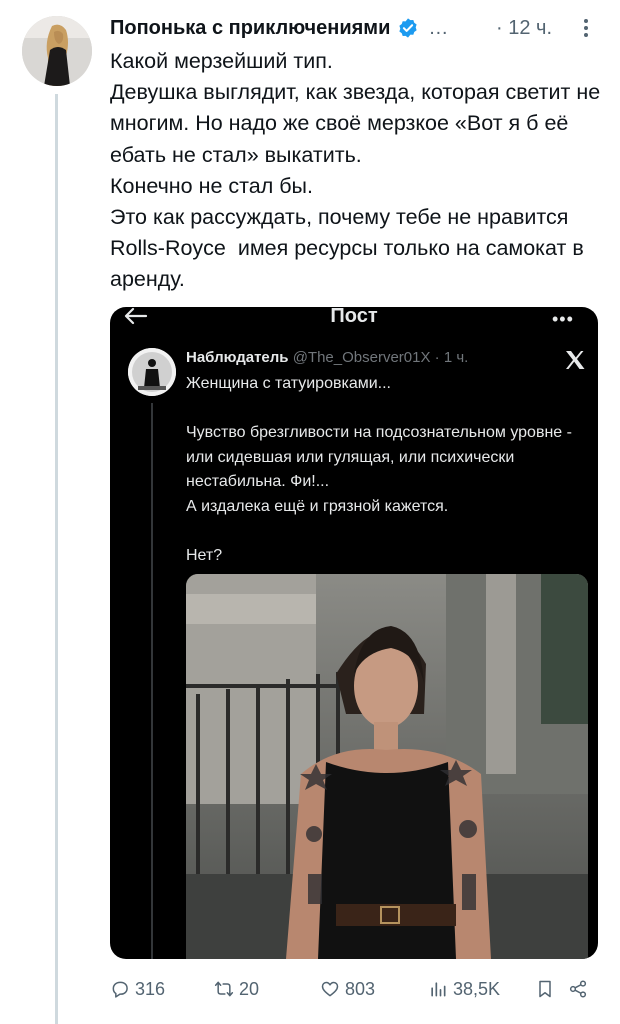 The height and width of the screenshot is (1024, 620). I want to click on tweet-time: · 12 ч., so click(524, 28).